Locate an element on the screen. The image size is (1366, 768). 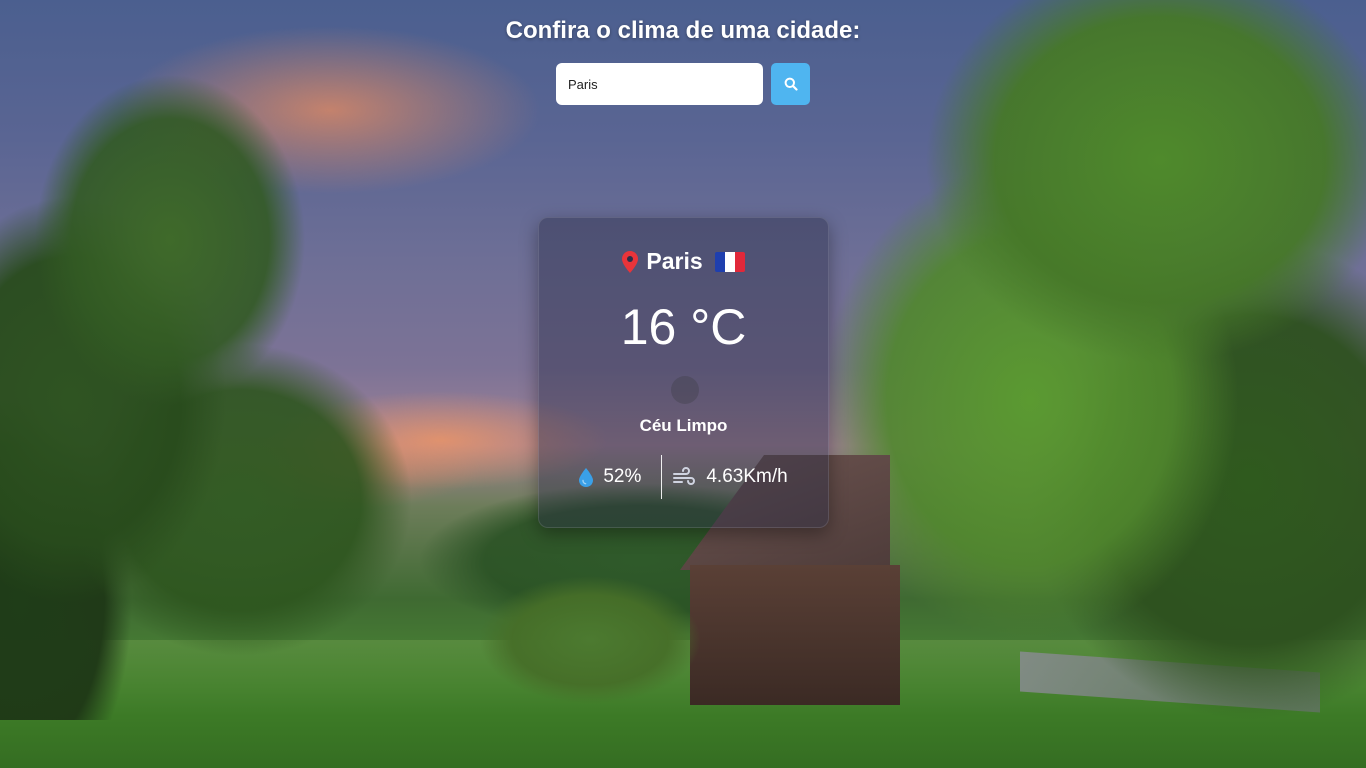
humidity-detail: 52% is located at coordinates (620, 477).